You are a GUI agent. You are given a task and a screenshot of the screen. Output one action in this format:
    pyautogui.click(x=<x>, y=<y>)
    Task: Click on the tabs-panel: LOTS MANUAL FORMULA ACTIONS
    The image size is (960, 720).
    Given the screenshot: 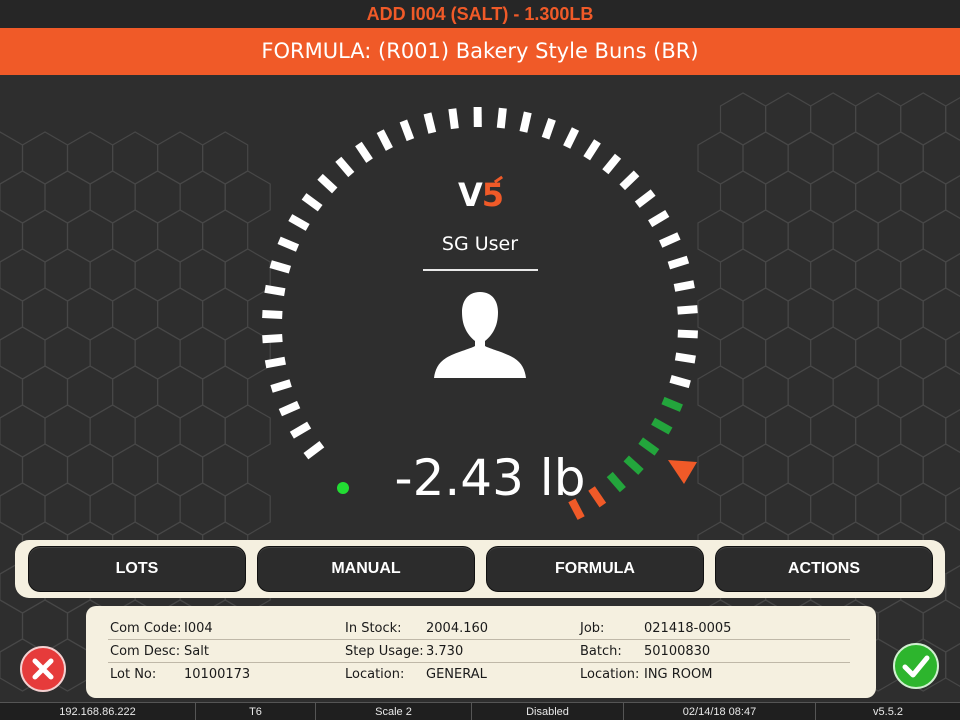 What is the action you would take?
    pyautogui.click(x=480, y=569)
    